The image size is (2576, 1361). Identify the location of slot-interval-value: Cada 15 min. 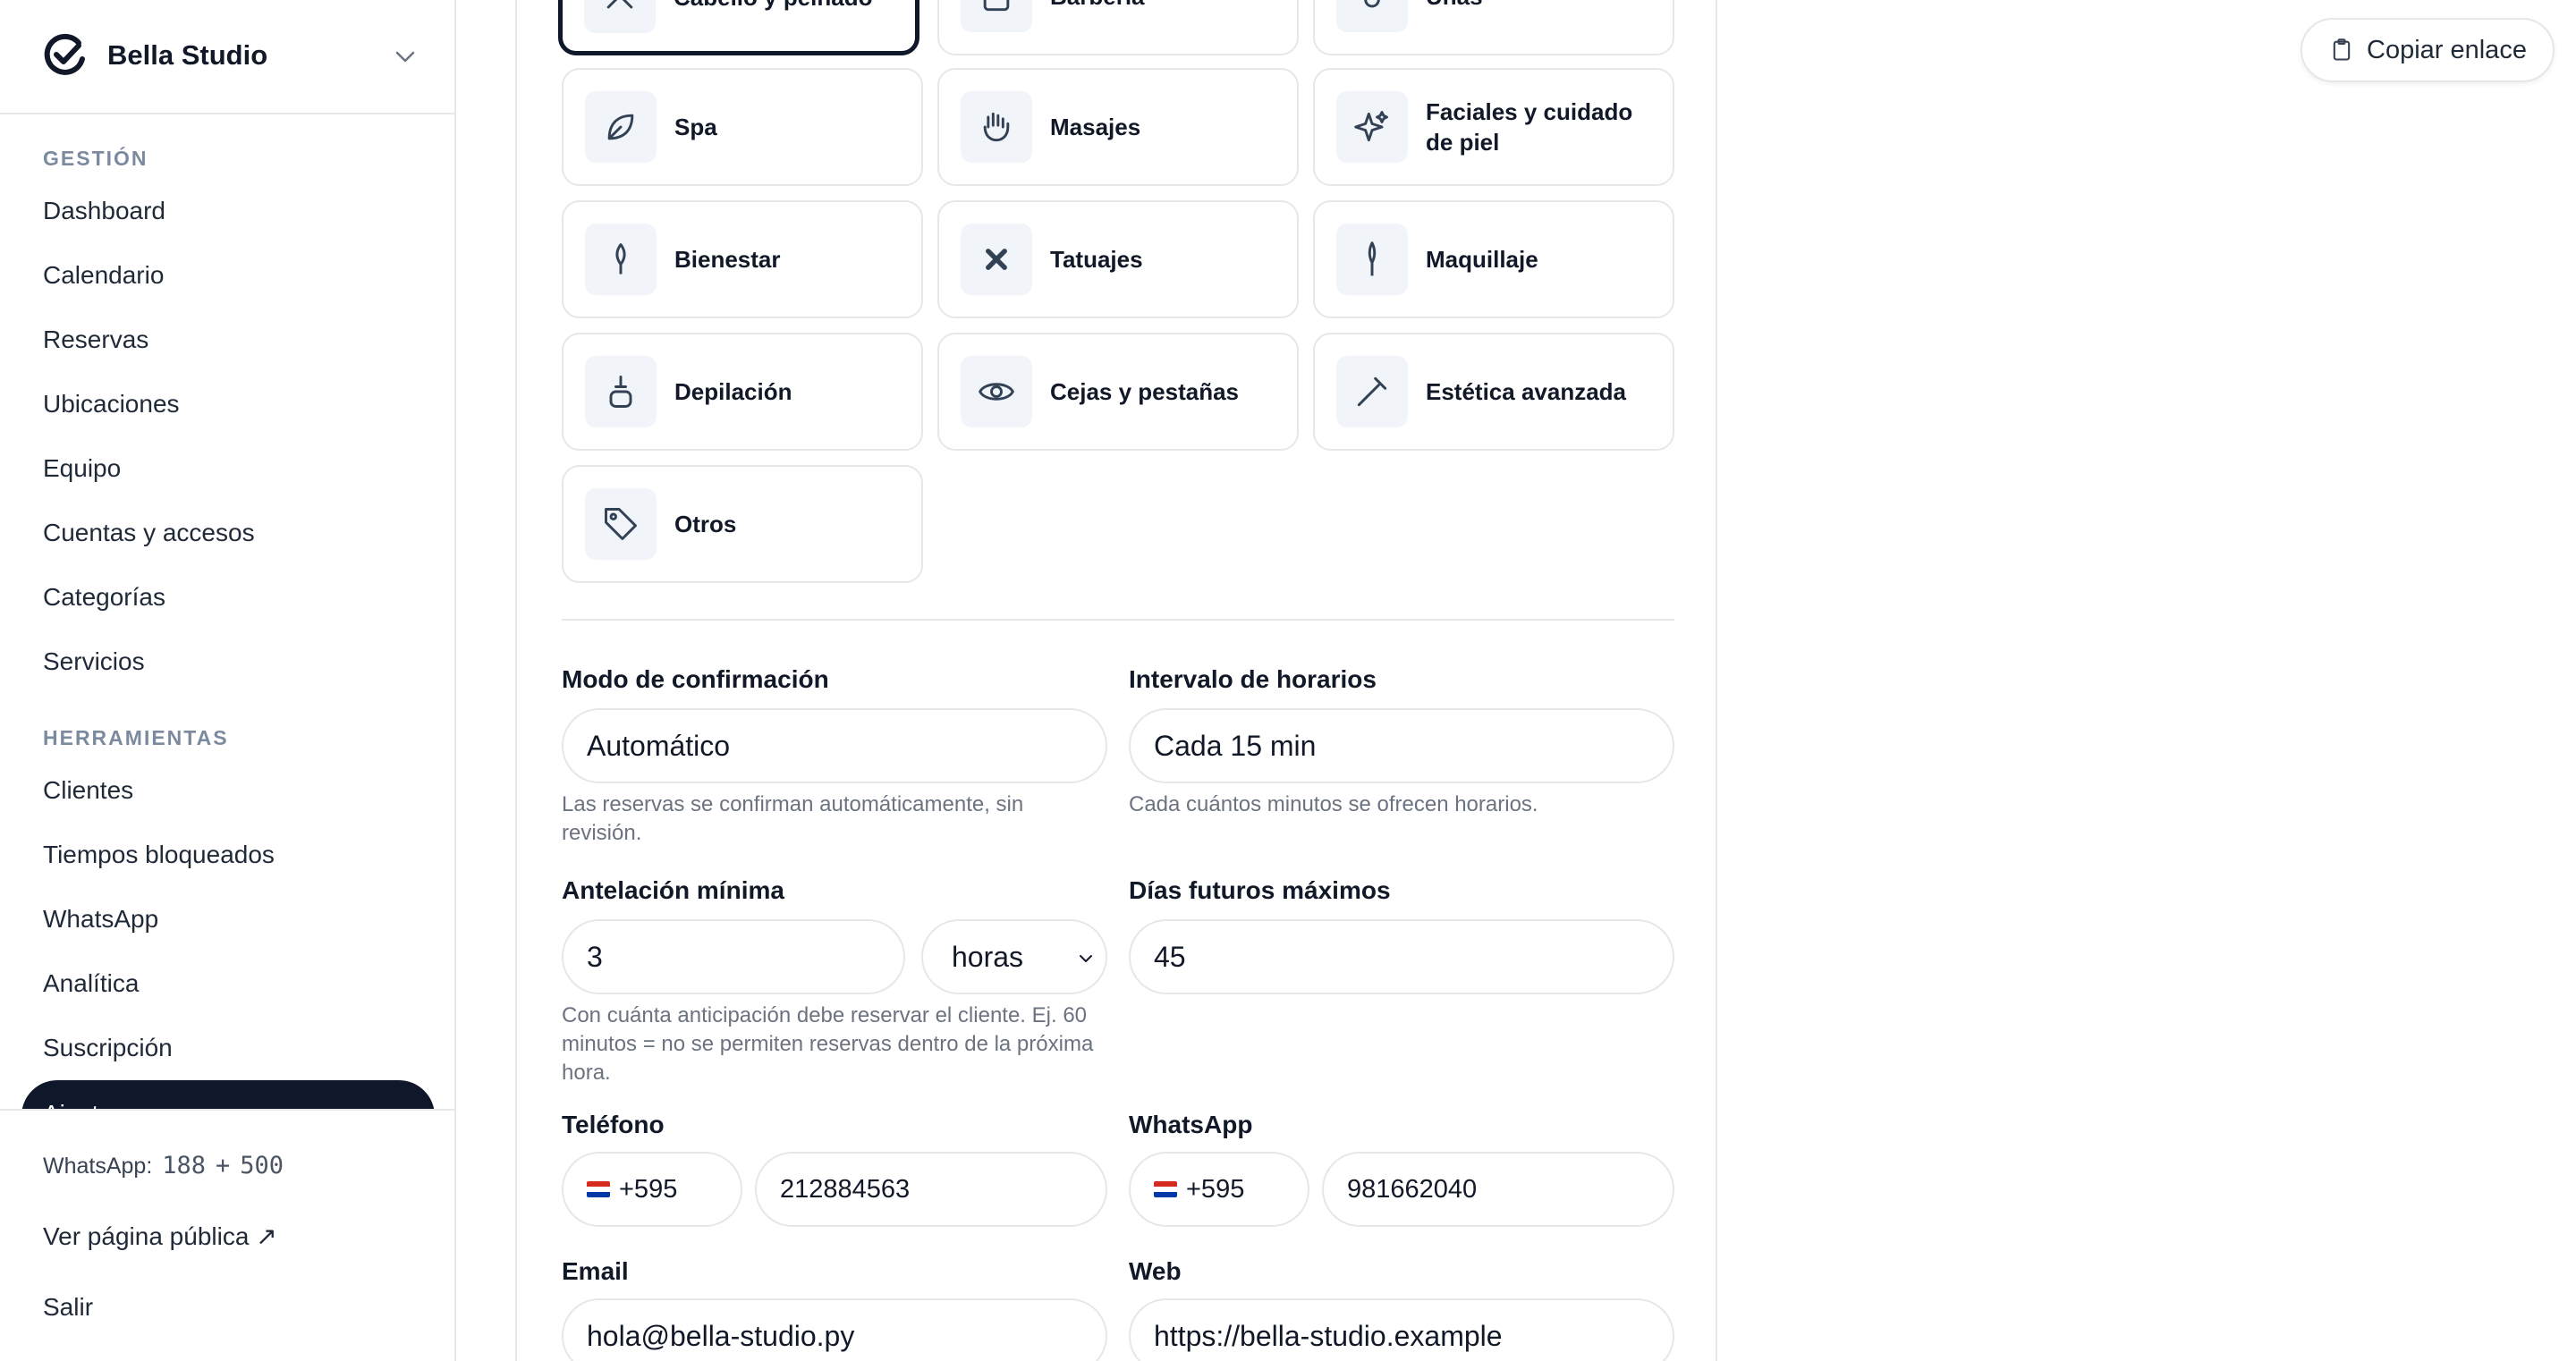
(1235, 745).